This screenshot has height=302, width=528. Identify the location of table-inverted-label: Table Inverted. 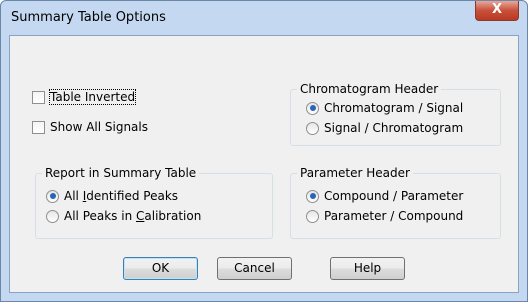
(92, 97).